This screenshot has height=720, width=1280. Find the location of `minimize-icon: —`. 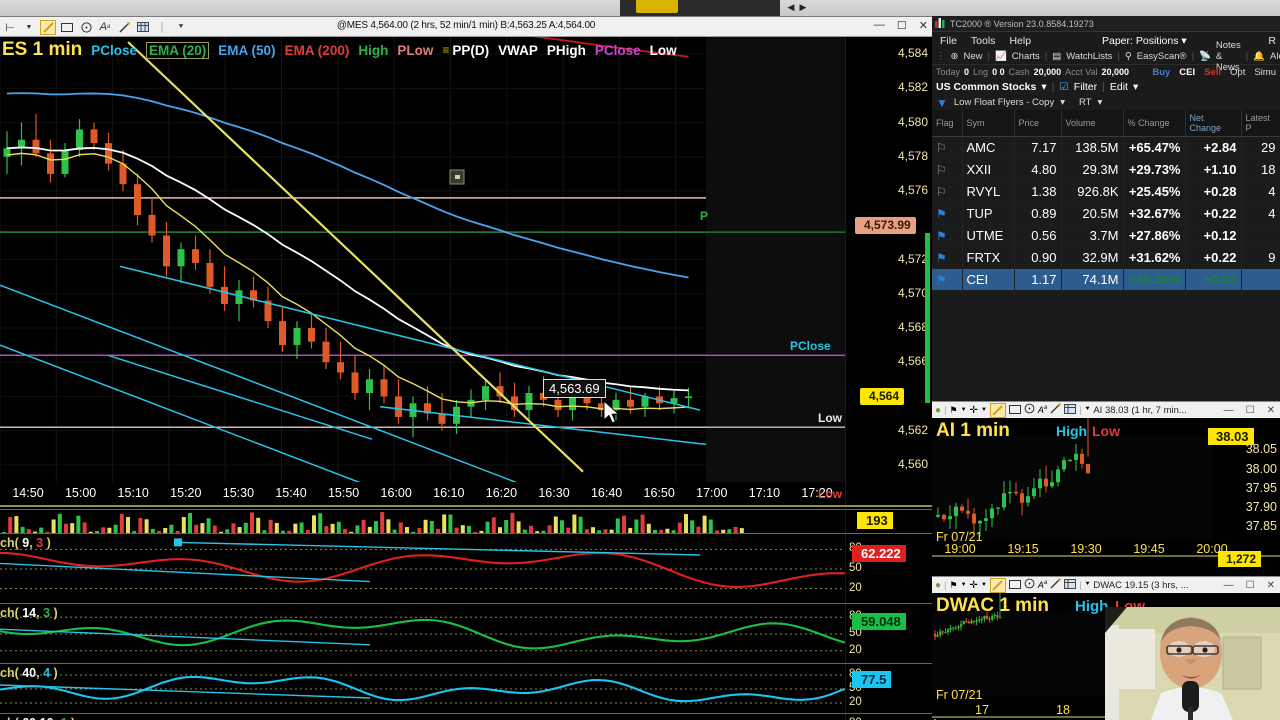

minimize-icon: — is located at coordinates (879, 25).